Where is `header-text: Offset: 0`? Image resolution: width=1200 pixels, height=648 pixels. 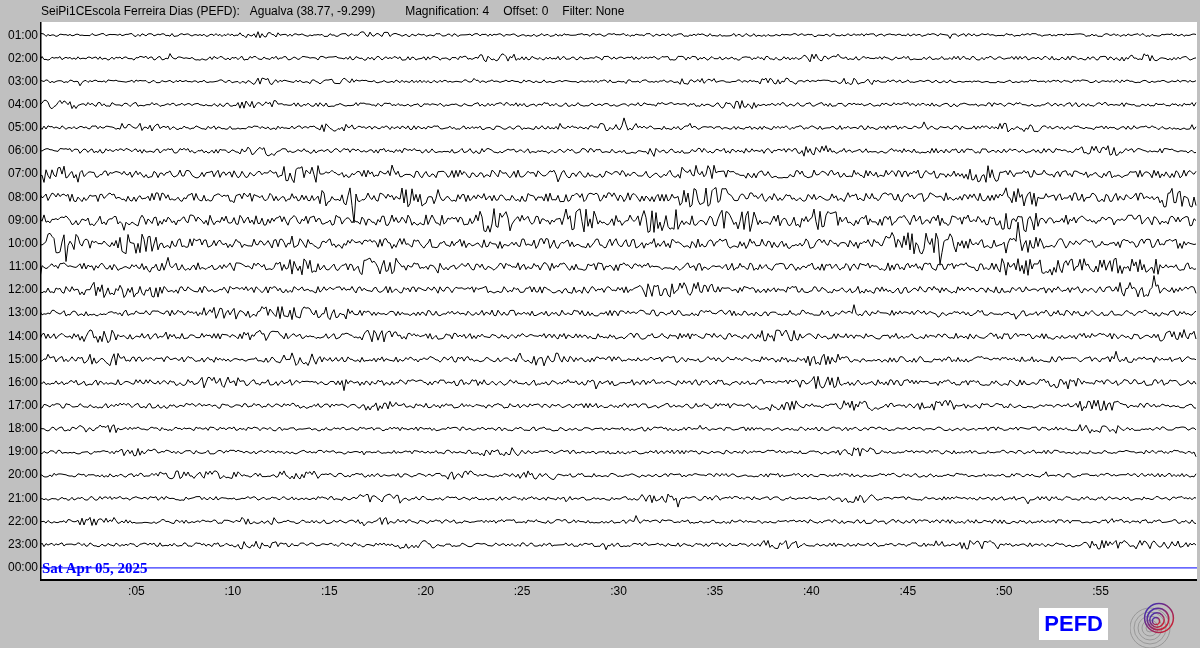 header-text: Offset: 0 is located at coordinates (526, 11).